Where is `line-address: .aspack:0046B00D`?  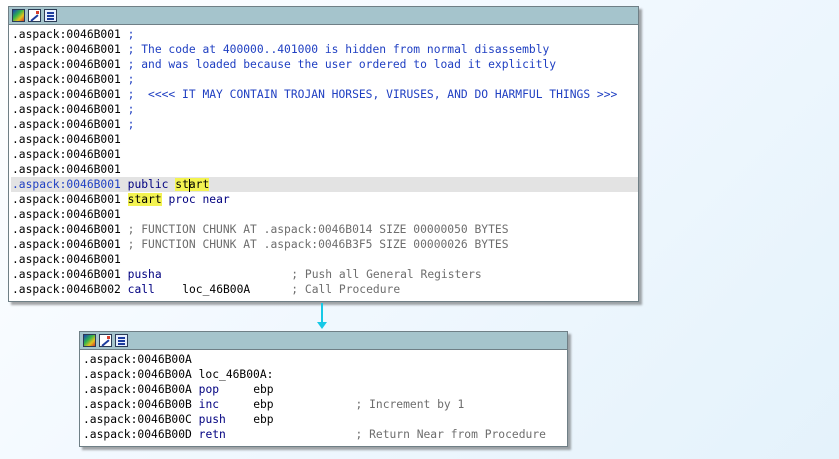
line-address: .aspack:0046B00D is located at coordinates (137, 434).